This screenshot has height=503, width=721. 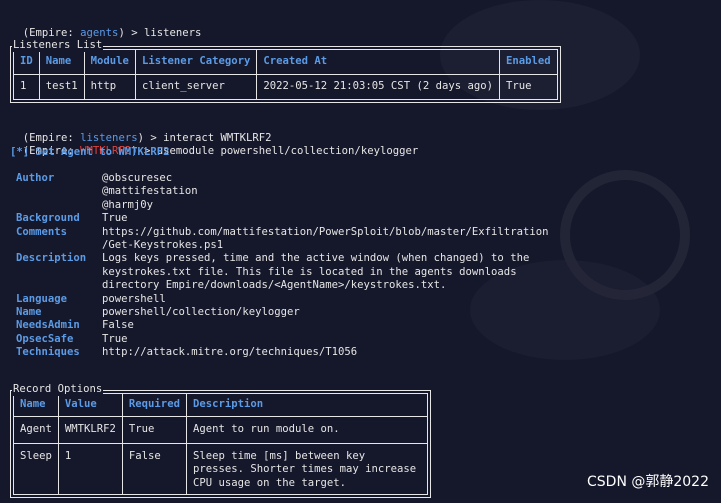 I want to click on command-text: listeners, so click(x=172, y=33).